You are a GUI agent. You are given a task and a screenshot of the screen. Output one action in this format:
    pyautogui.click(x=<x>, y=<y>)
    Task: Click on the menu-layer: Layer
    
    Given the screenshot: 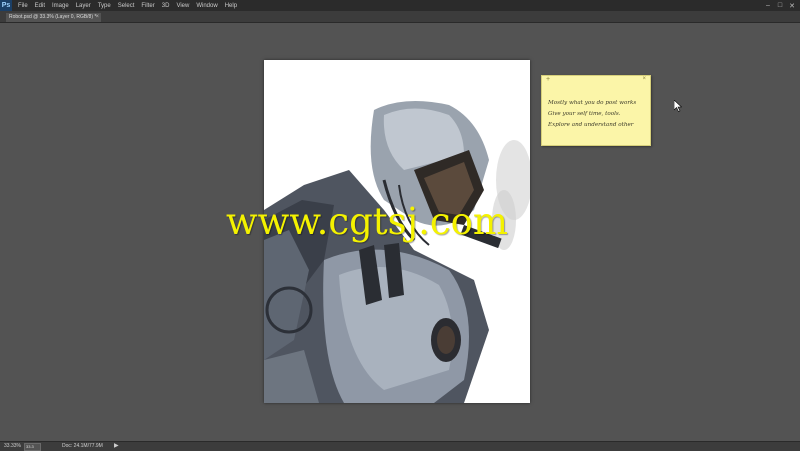 What is the action you would take?
    pyautogui.click(x=83, y=6)
    